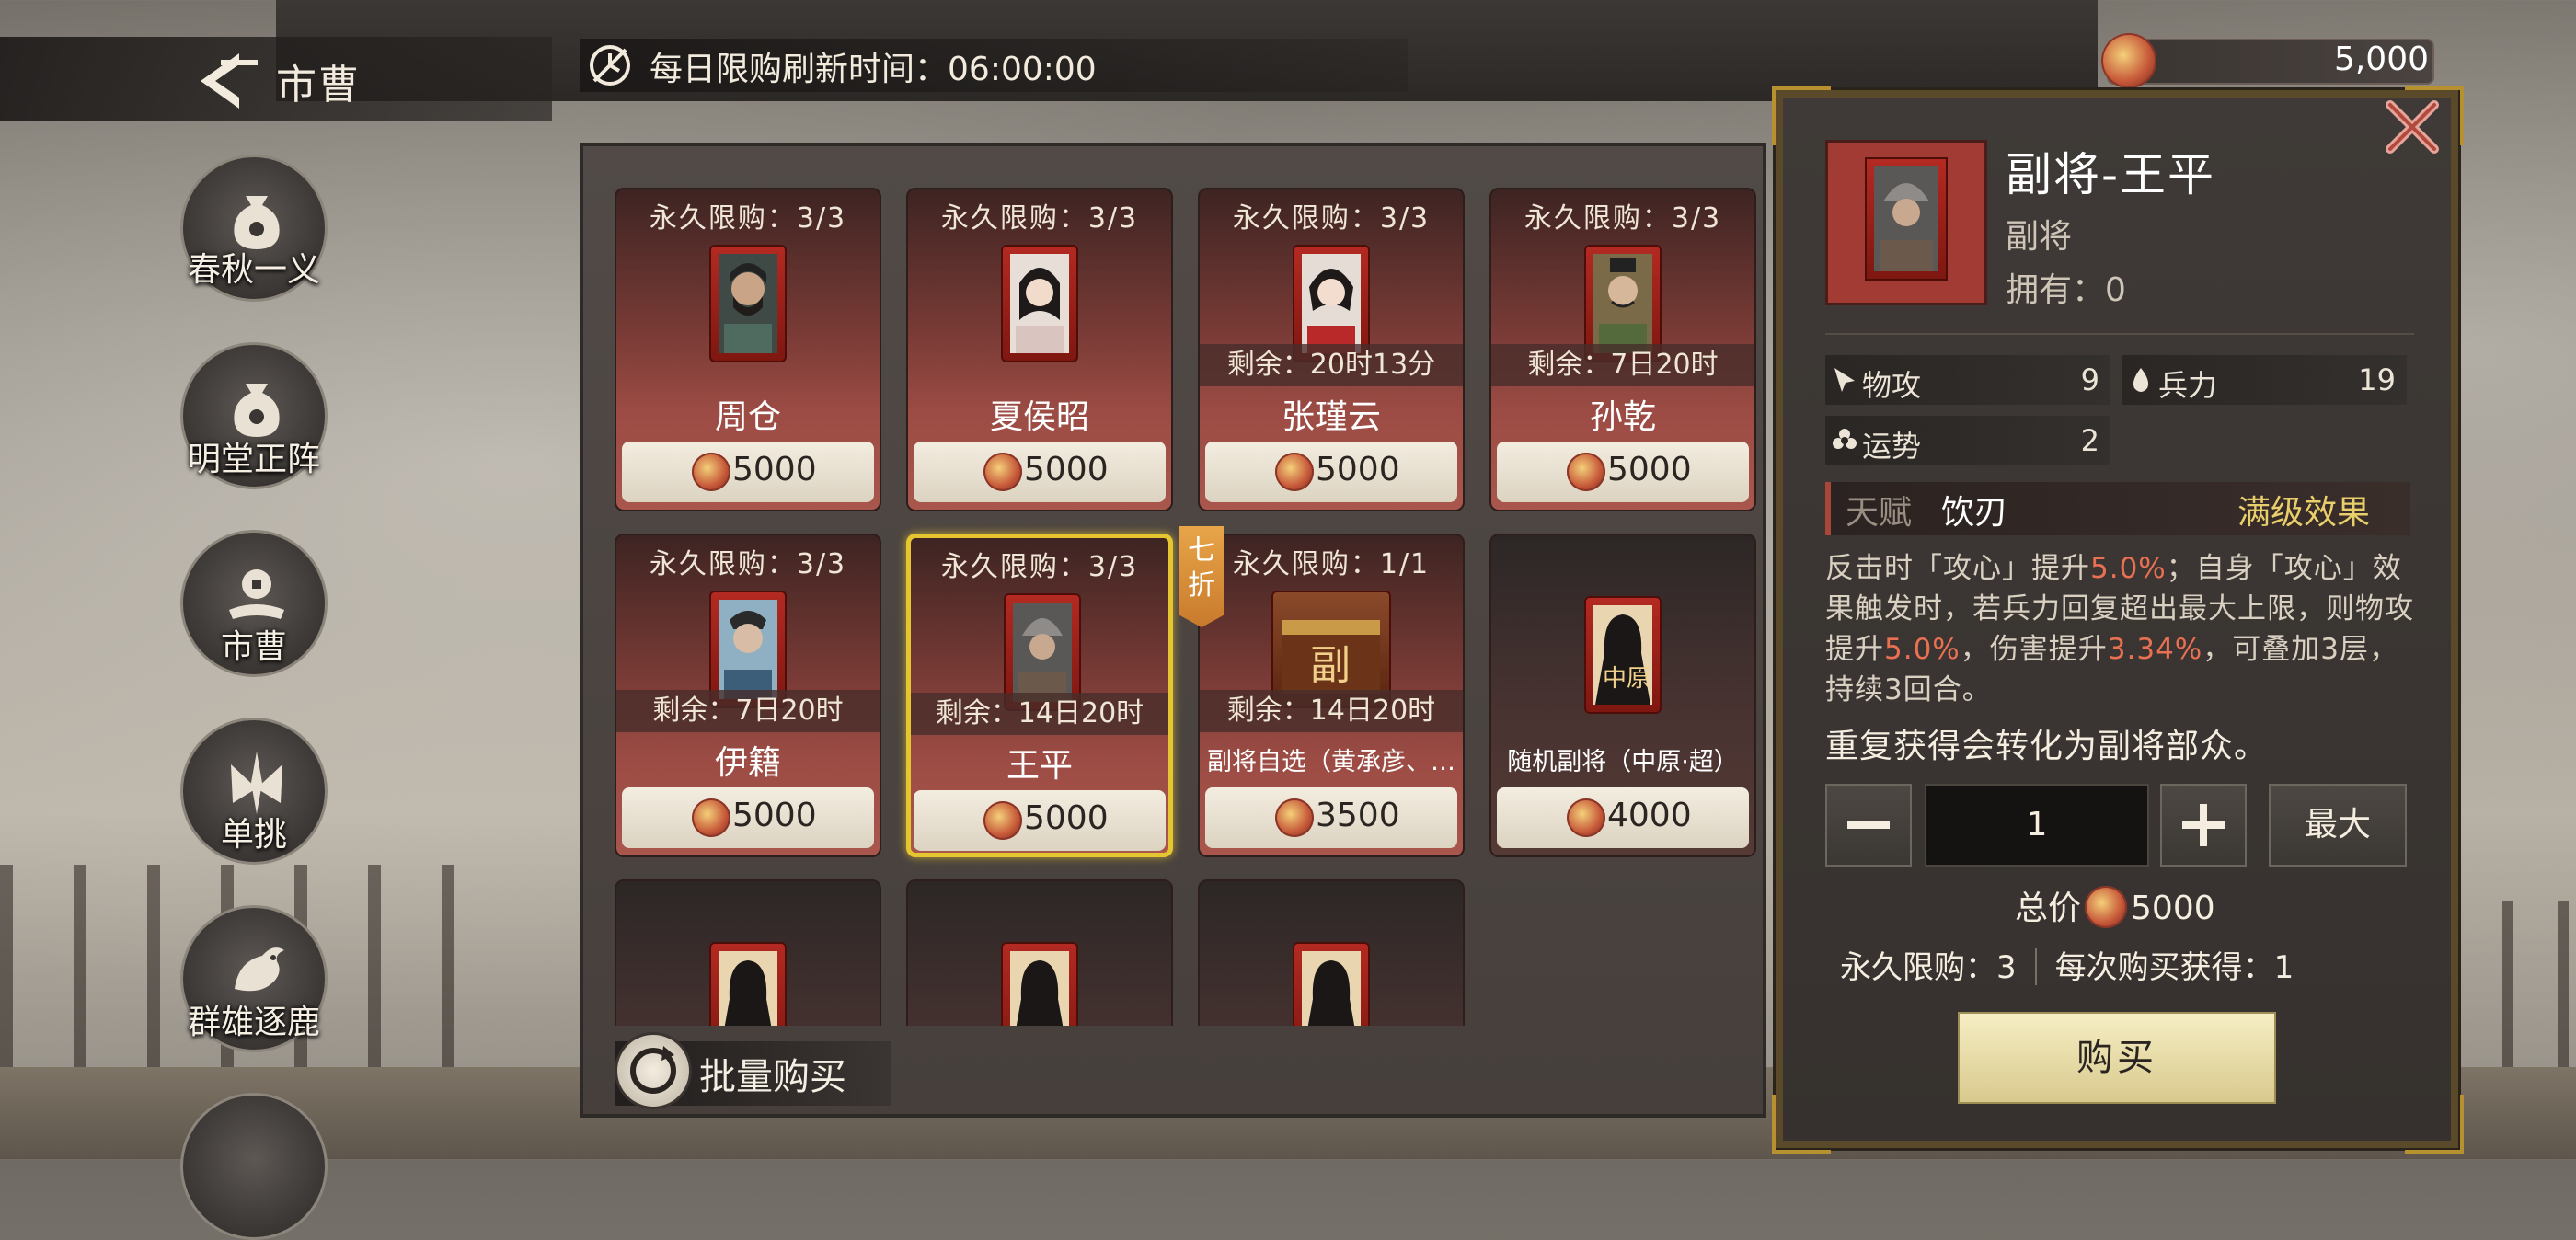 Image resolution: width=2576 pixels, height=1240 pixels. What do you see at coordinates (2303, 510) in the screenshot?
I see `talent-max-effect: 满级效果` at bounding box center [2303, 510].